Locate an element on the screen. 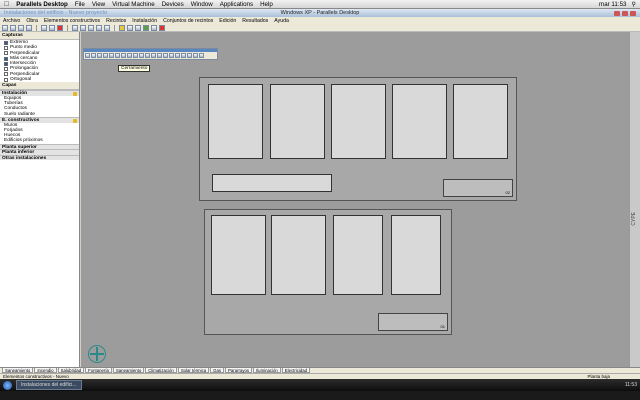 This screenshot has width=640, height=400. north-compass-icon is located at coordinates (97, 354).